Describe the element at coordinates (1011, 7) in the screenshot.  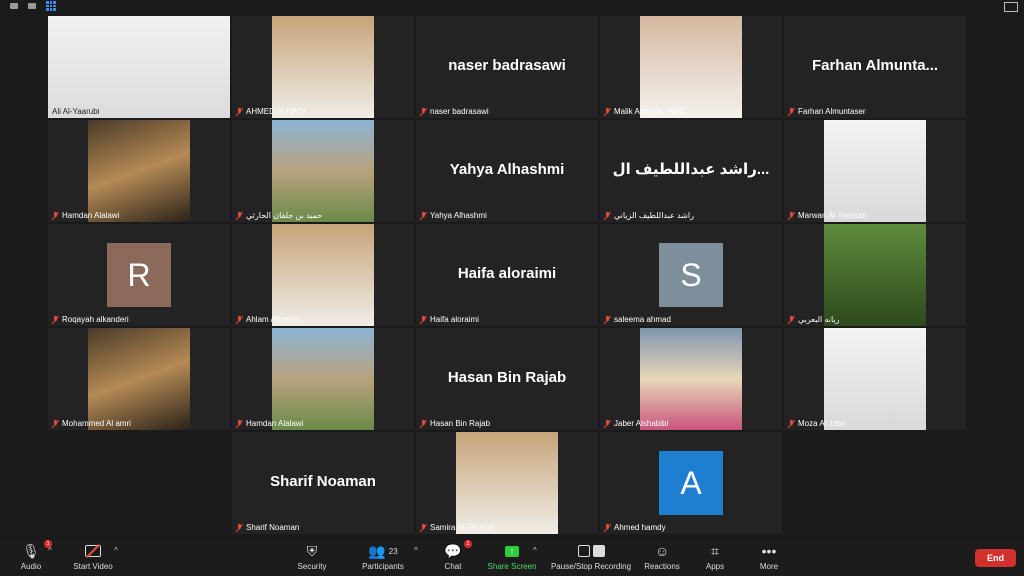
I see `fullscreen-icon` at that location.